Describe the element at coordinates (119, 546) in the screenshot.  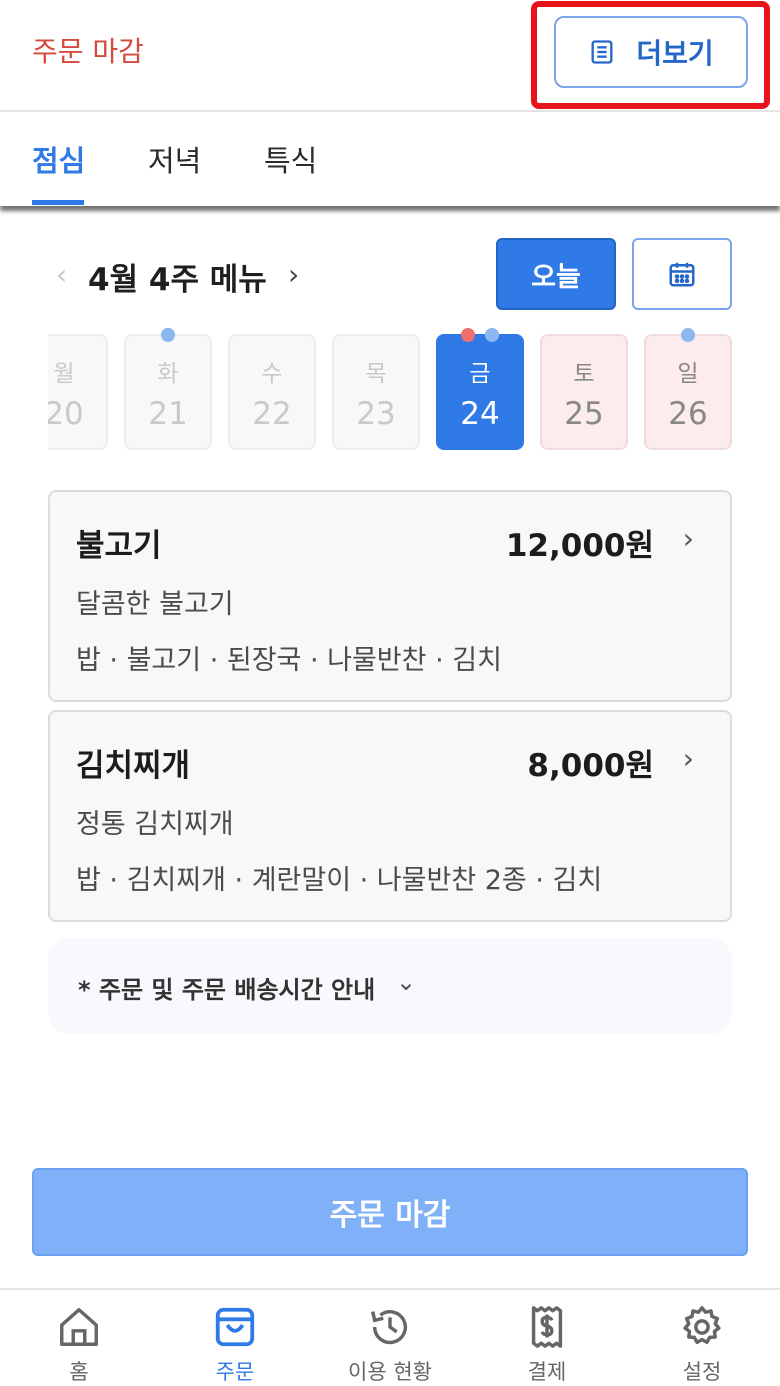
I see `menu-name: 불고기` at that location.